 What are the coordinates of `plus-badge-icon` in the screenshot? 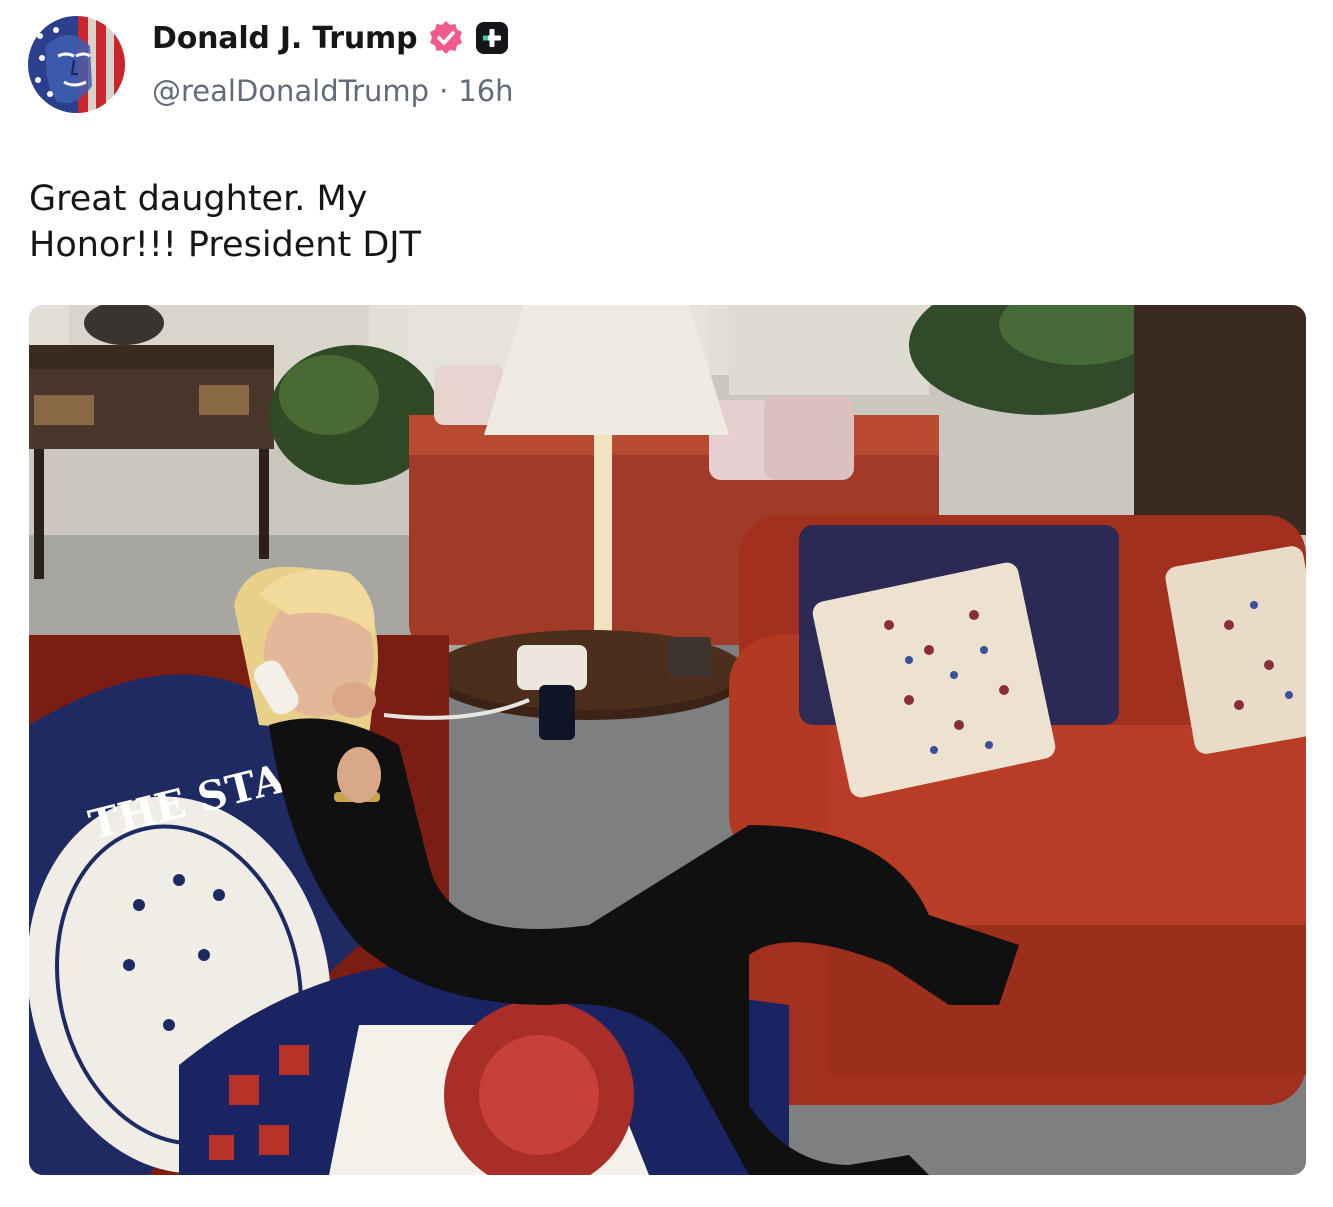 It's located at (492, 38).